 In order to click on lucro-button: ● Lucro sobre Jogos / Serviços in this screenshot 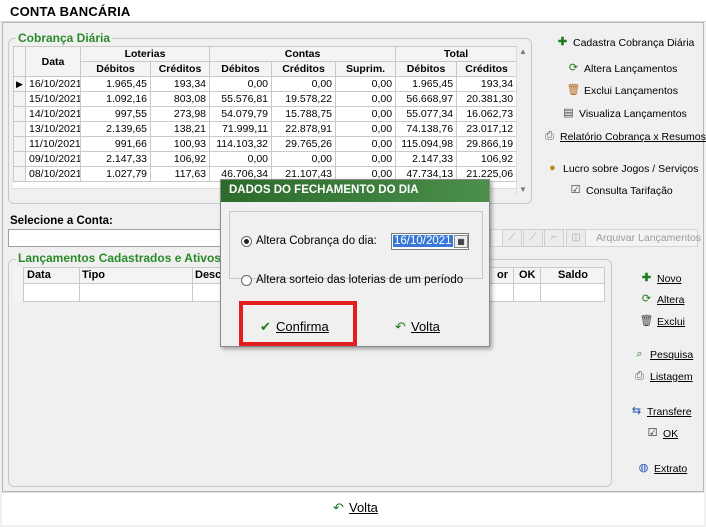, I will do `click(622, 168)`.